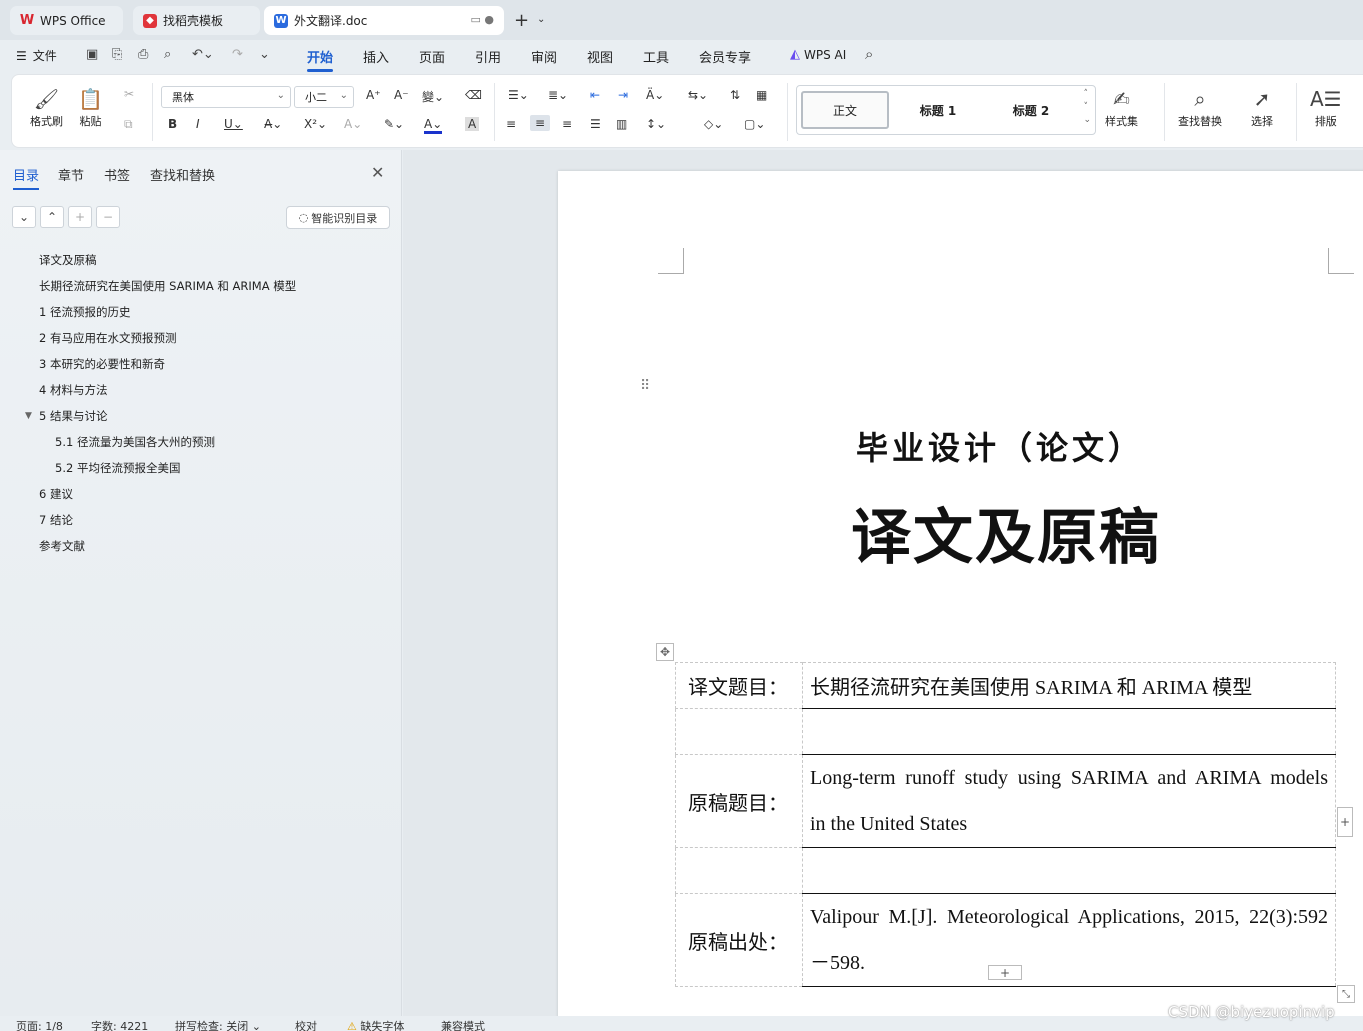 The height and width of the screenshot is (1031, 1363). I want to click on tab-member: 会员专享, so click(725, 56).